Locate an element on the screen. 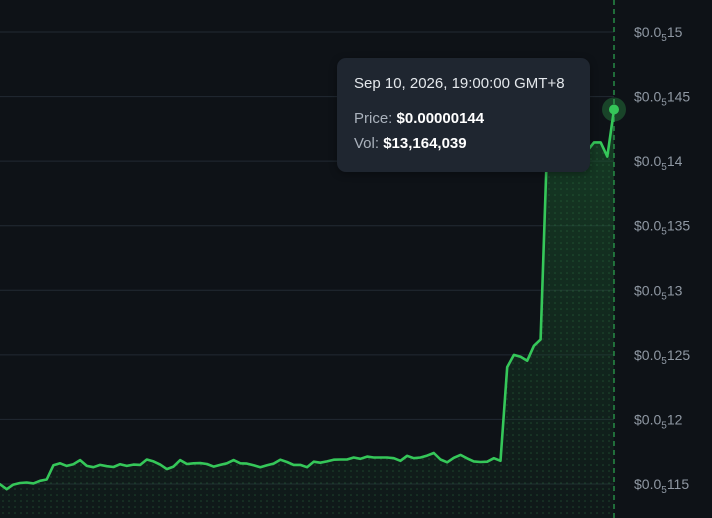 This screenshot has width=712, height=518. tooltip-price-value: $0.00000144 is located at coordinates (440, 118).